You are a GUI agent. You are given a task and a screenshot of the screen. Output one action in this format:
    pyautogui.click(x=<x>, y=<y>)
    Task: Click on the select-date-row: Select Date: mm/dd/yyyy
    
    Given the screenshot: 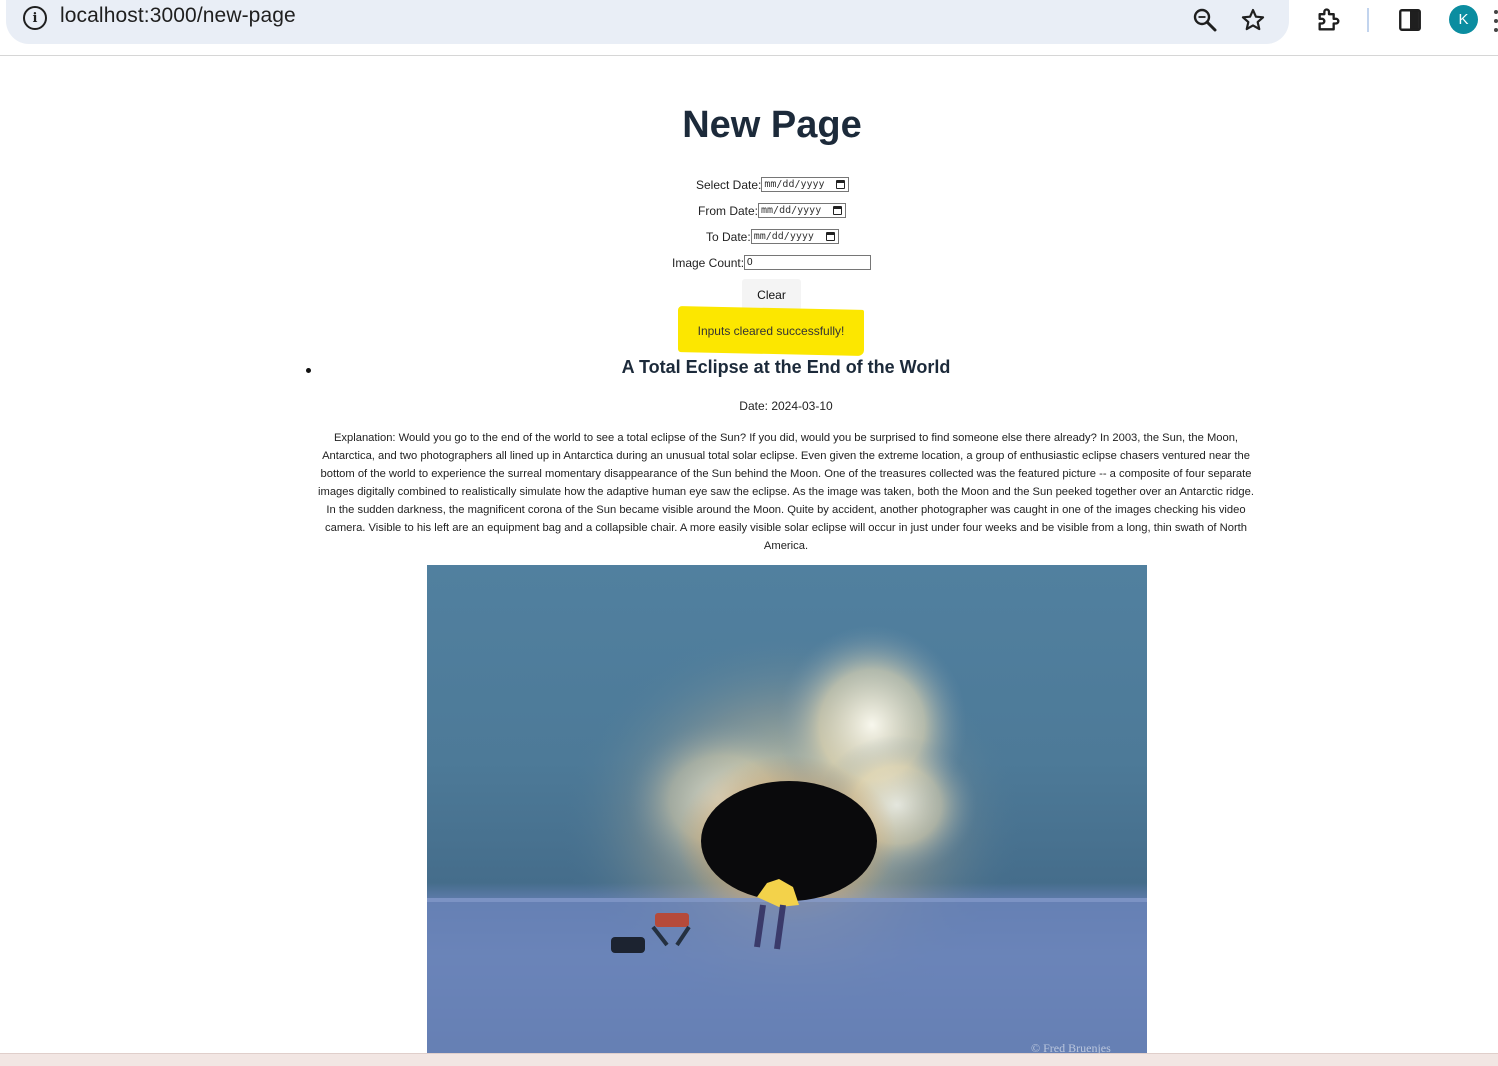 What is the action you would take?
    pyautogui.click(x=773, y=184)
    